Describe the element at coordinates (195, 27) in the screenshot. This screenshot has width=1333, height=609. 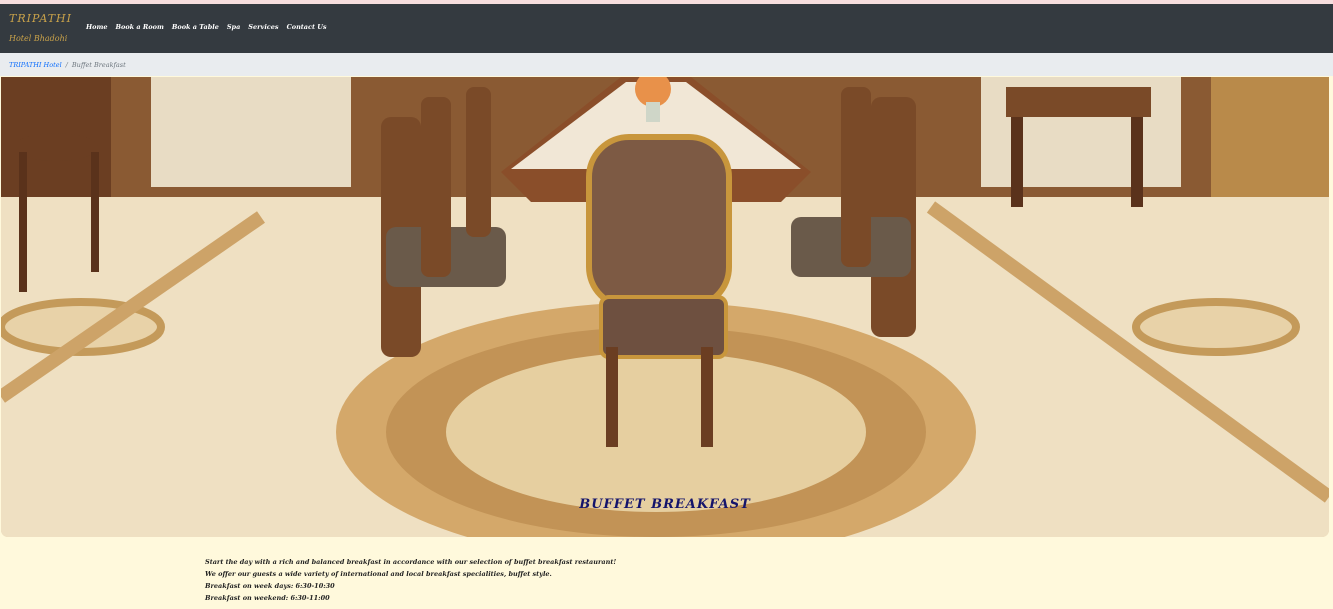
I see `nav-link-book-table: Book a Table` at that location.